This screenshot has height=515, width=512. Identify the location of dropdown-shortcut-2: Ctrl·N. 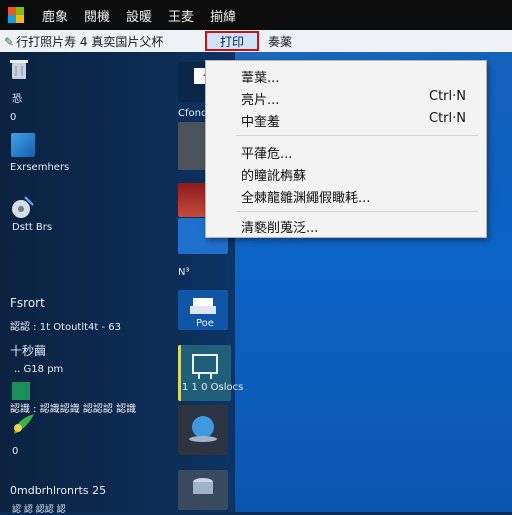
(447, 96).